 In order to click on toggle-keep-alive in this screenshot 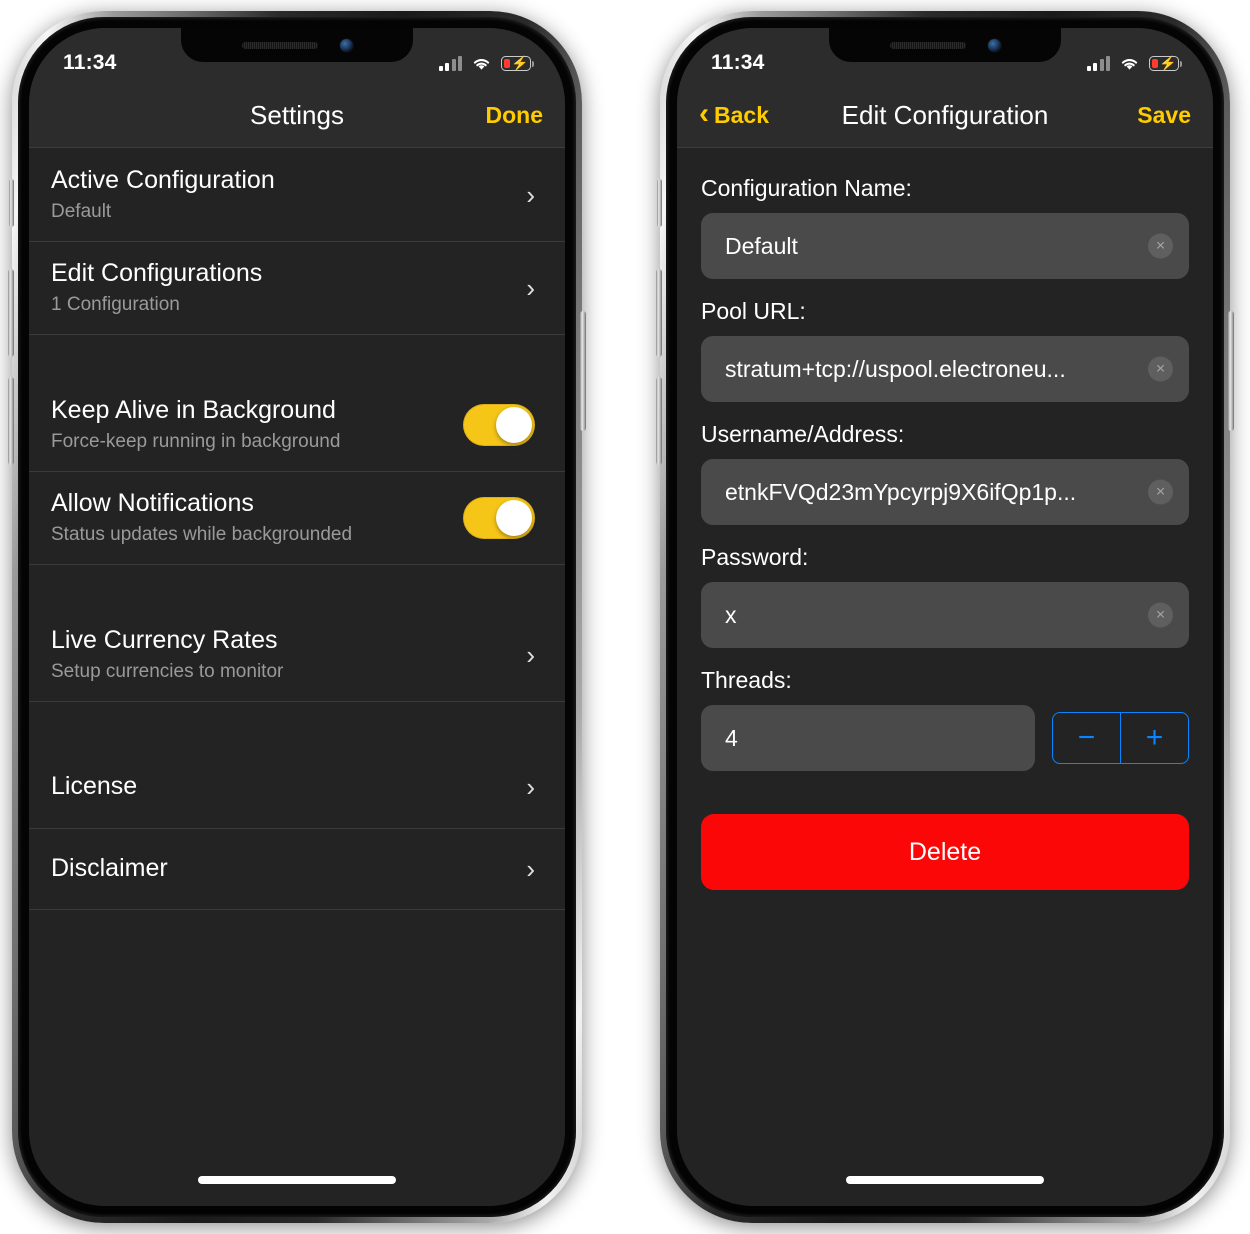, I will do `click(499, 424)`.